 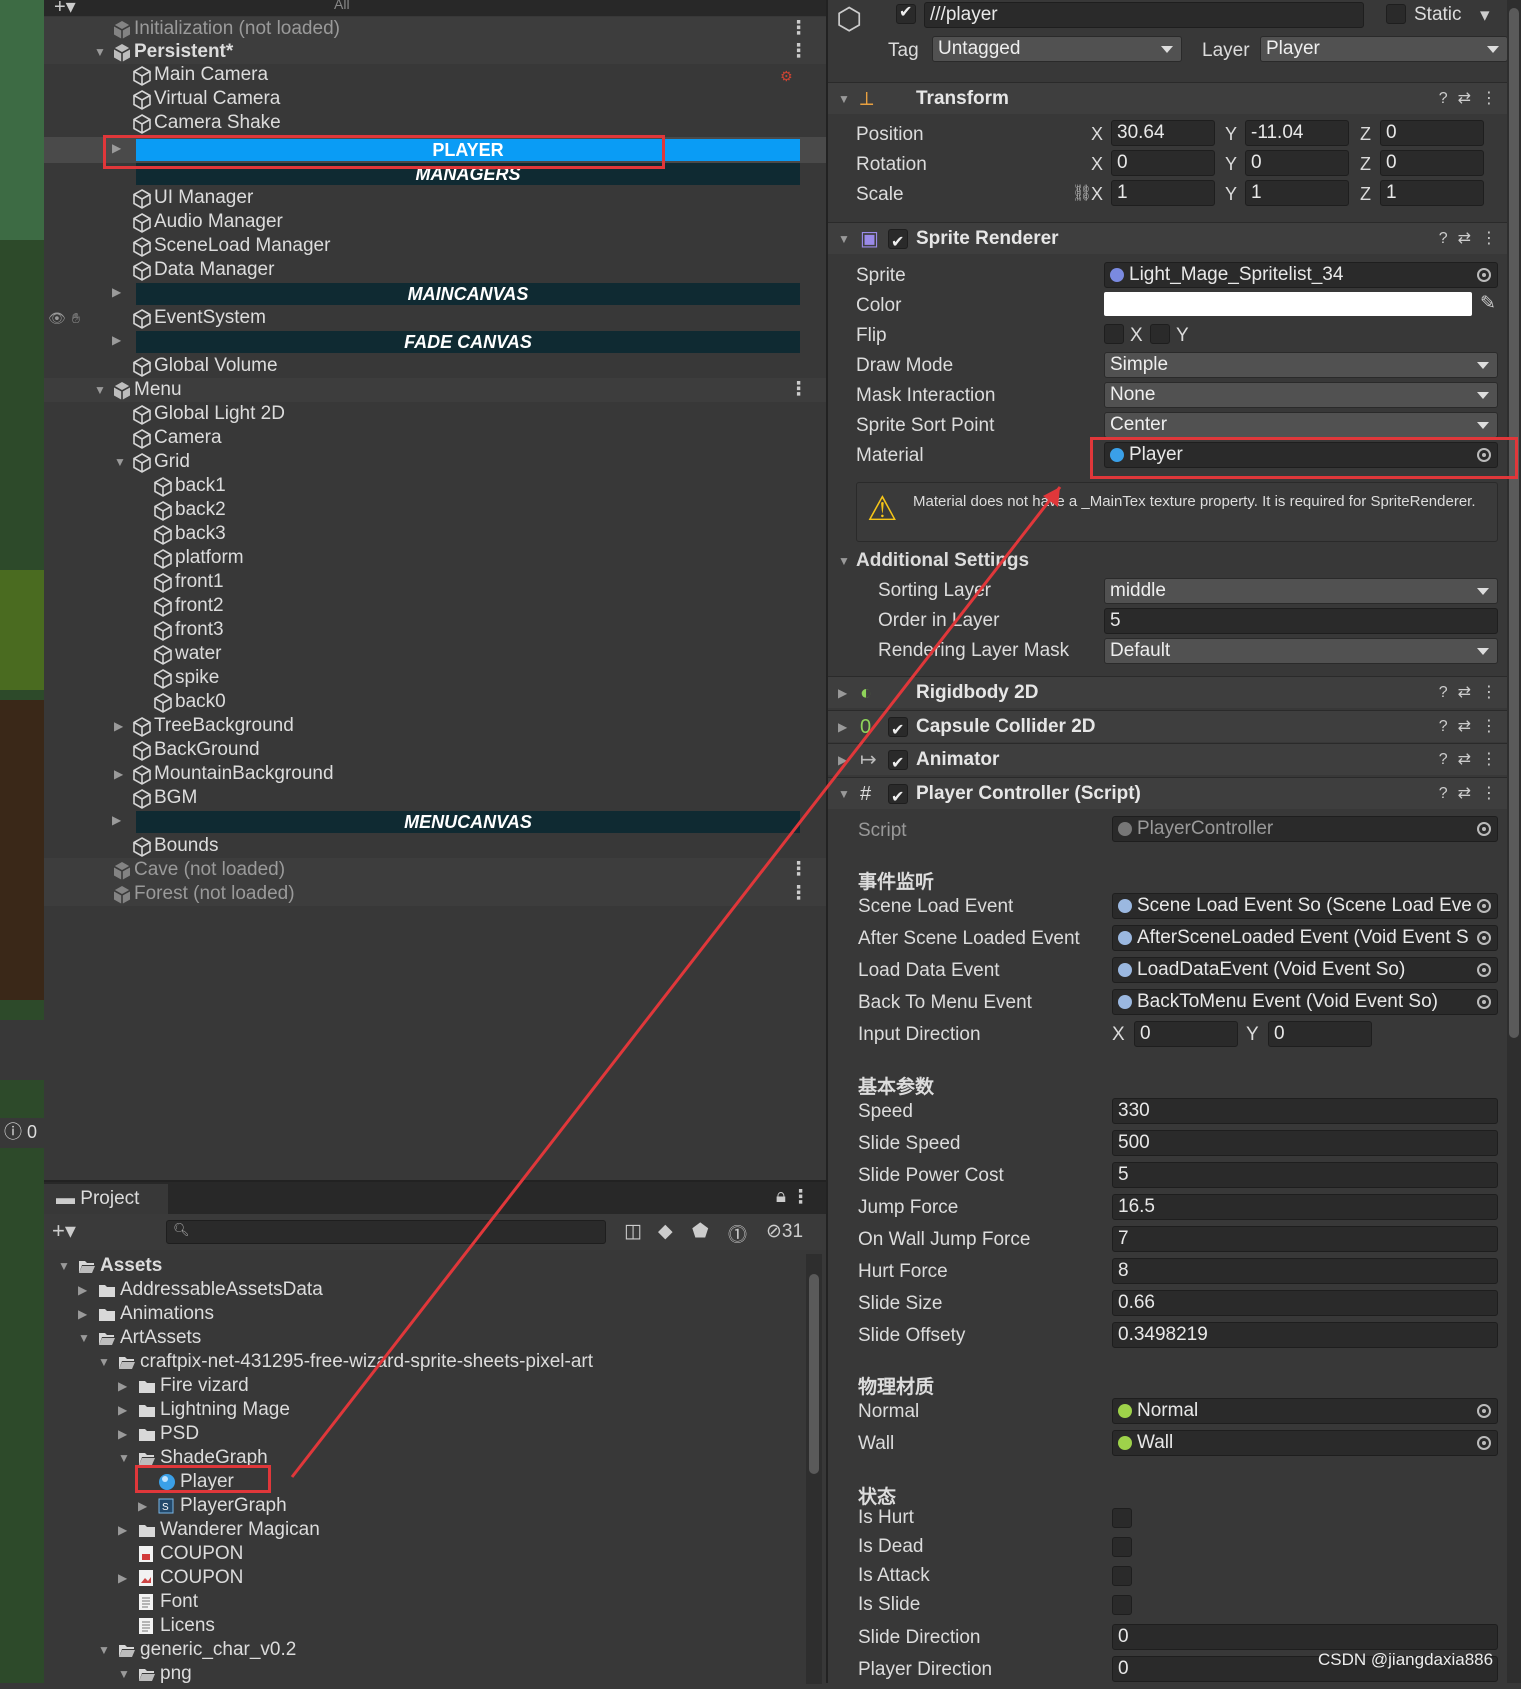 I want to click on hierarchy-item: Camera Shake, so click(x=435, y=123).